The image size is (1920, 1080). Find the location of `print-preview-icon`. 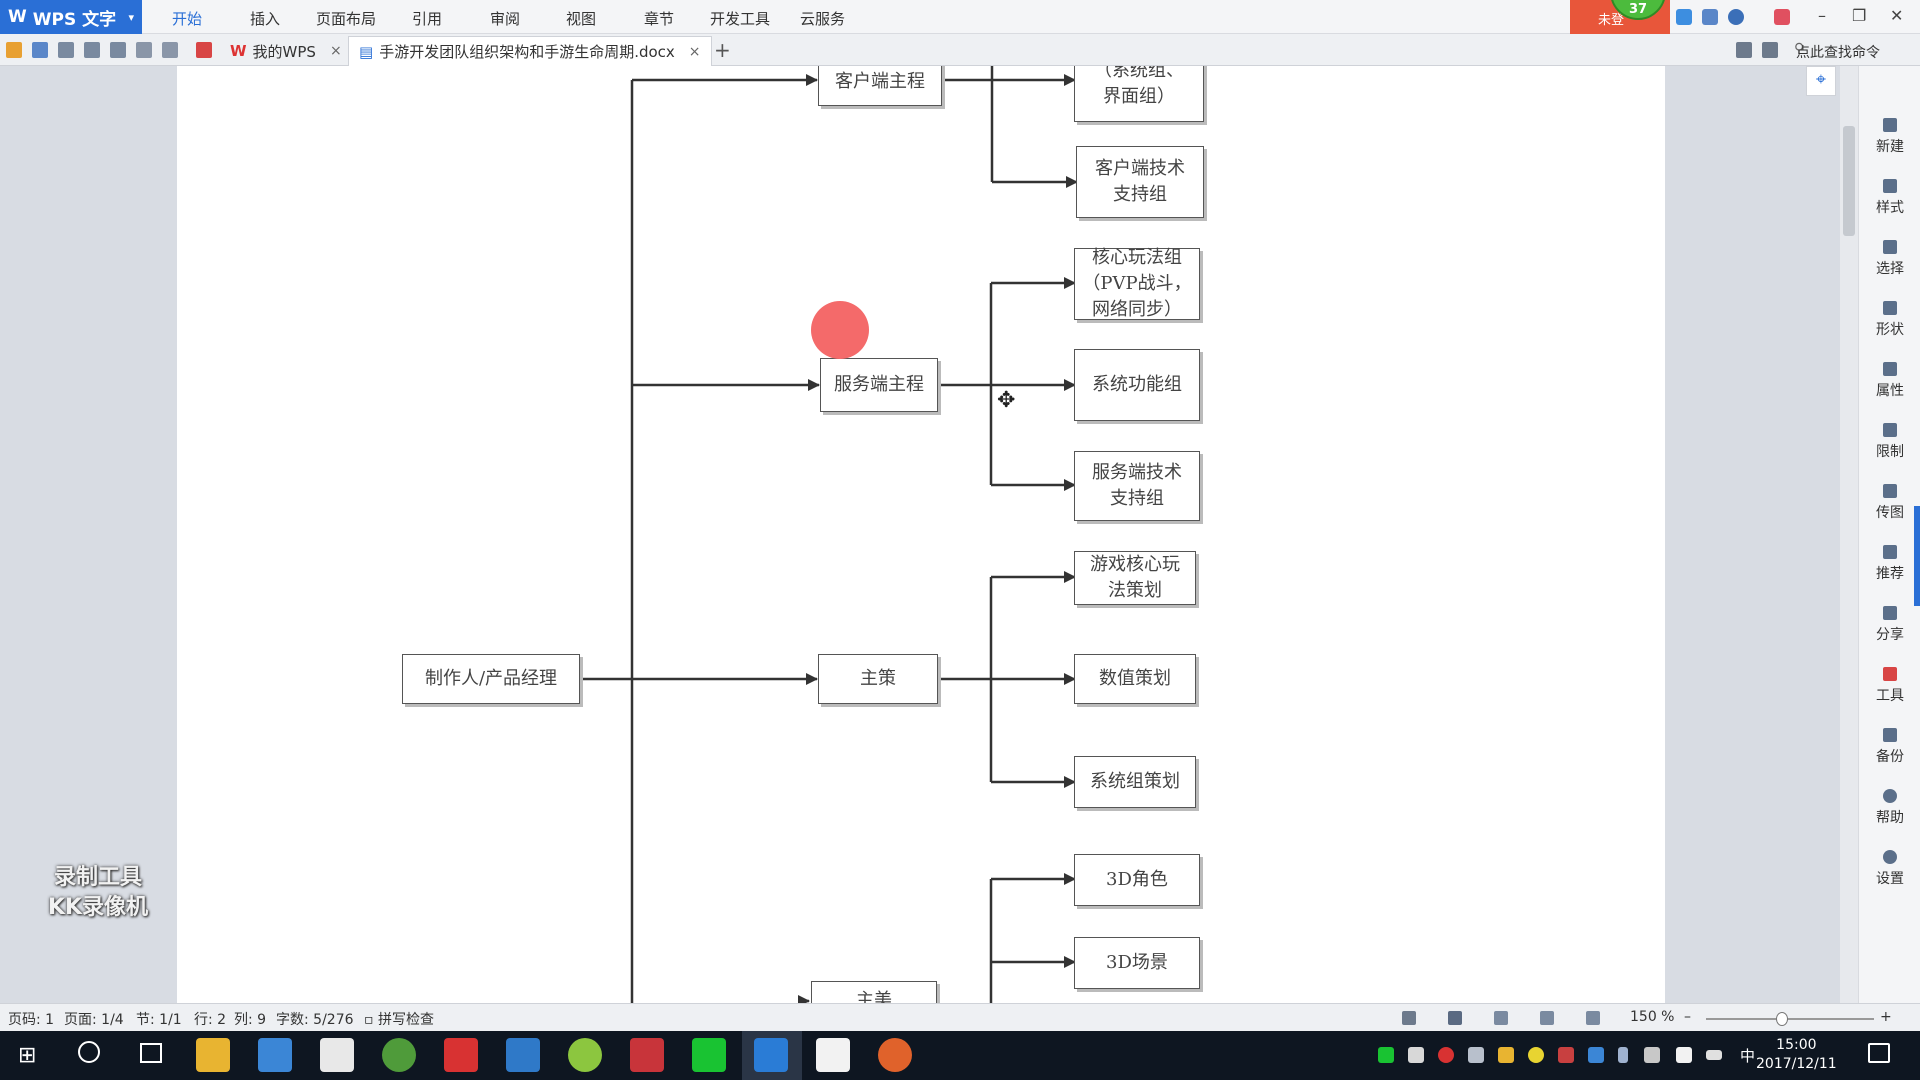

print-preview-icon is located at coordinates (118, 50).